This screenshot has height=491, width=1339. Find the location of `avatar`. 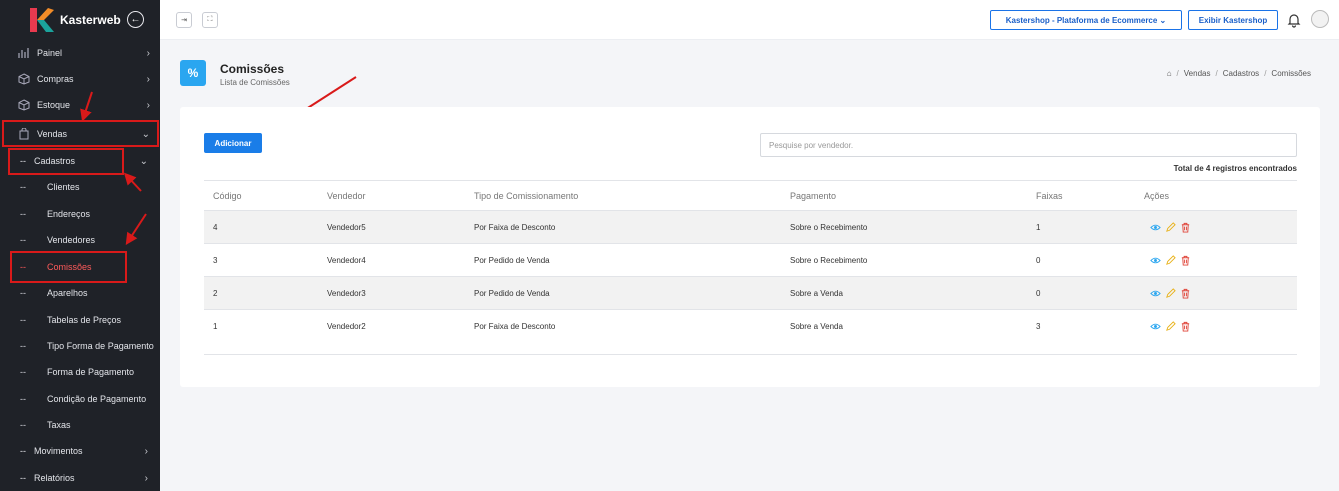

avatar is located at coordinates (1320, 19).